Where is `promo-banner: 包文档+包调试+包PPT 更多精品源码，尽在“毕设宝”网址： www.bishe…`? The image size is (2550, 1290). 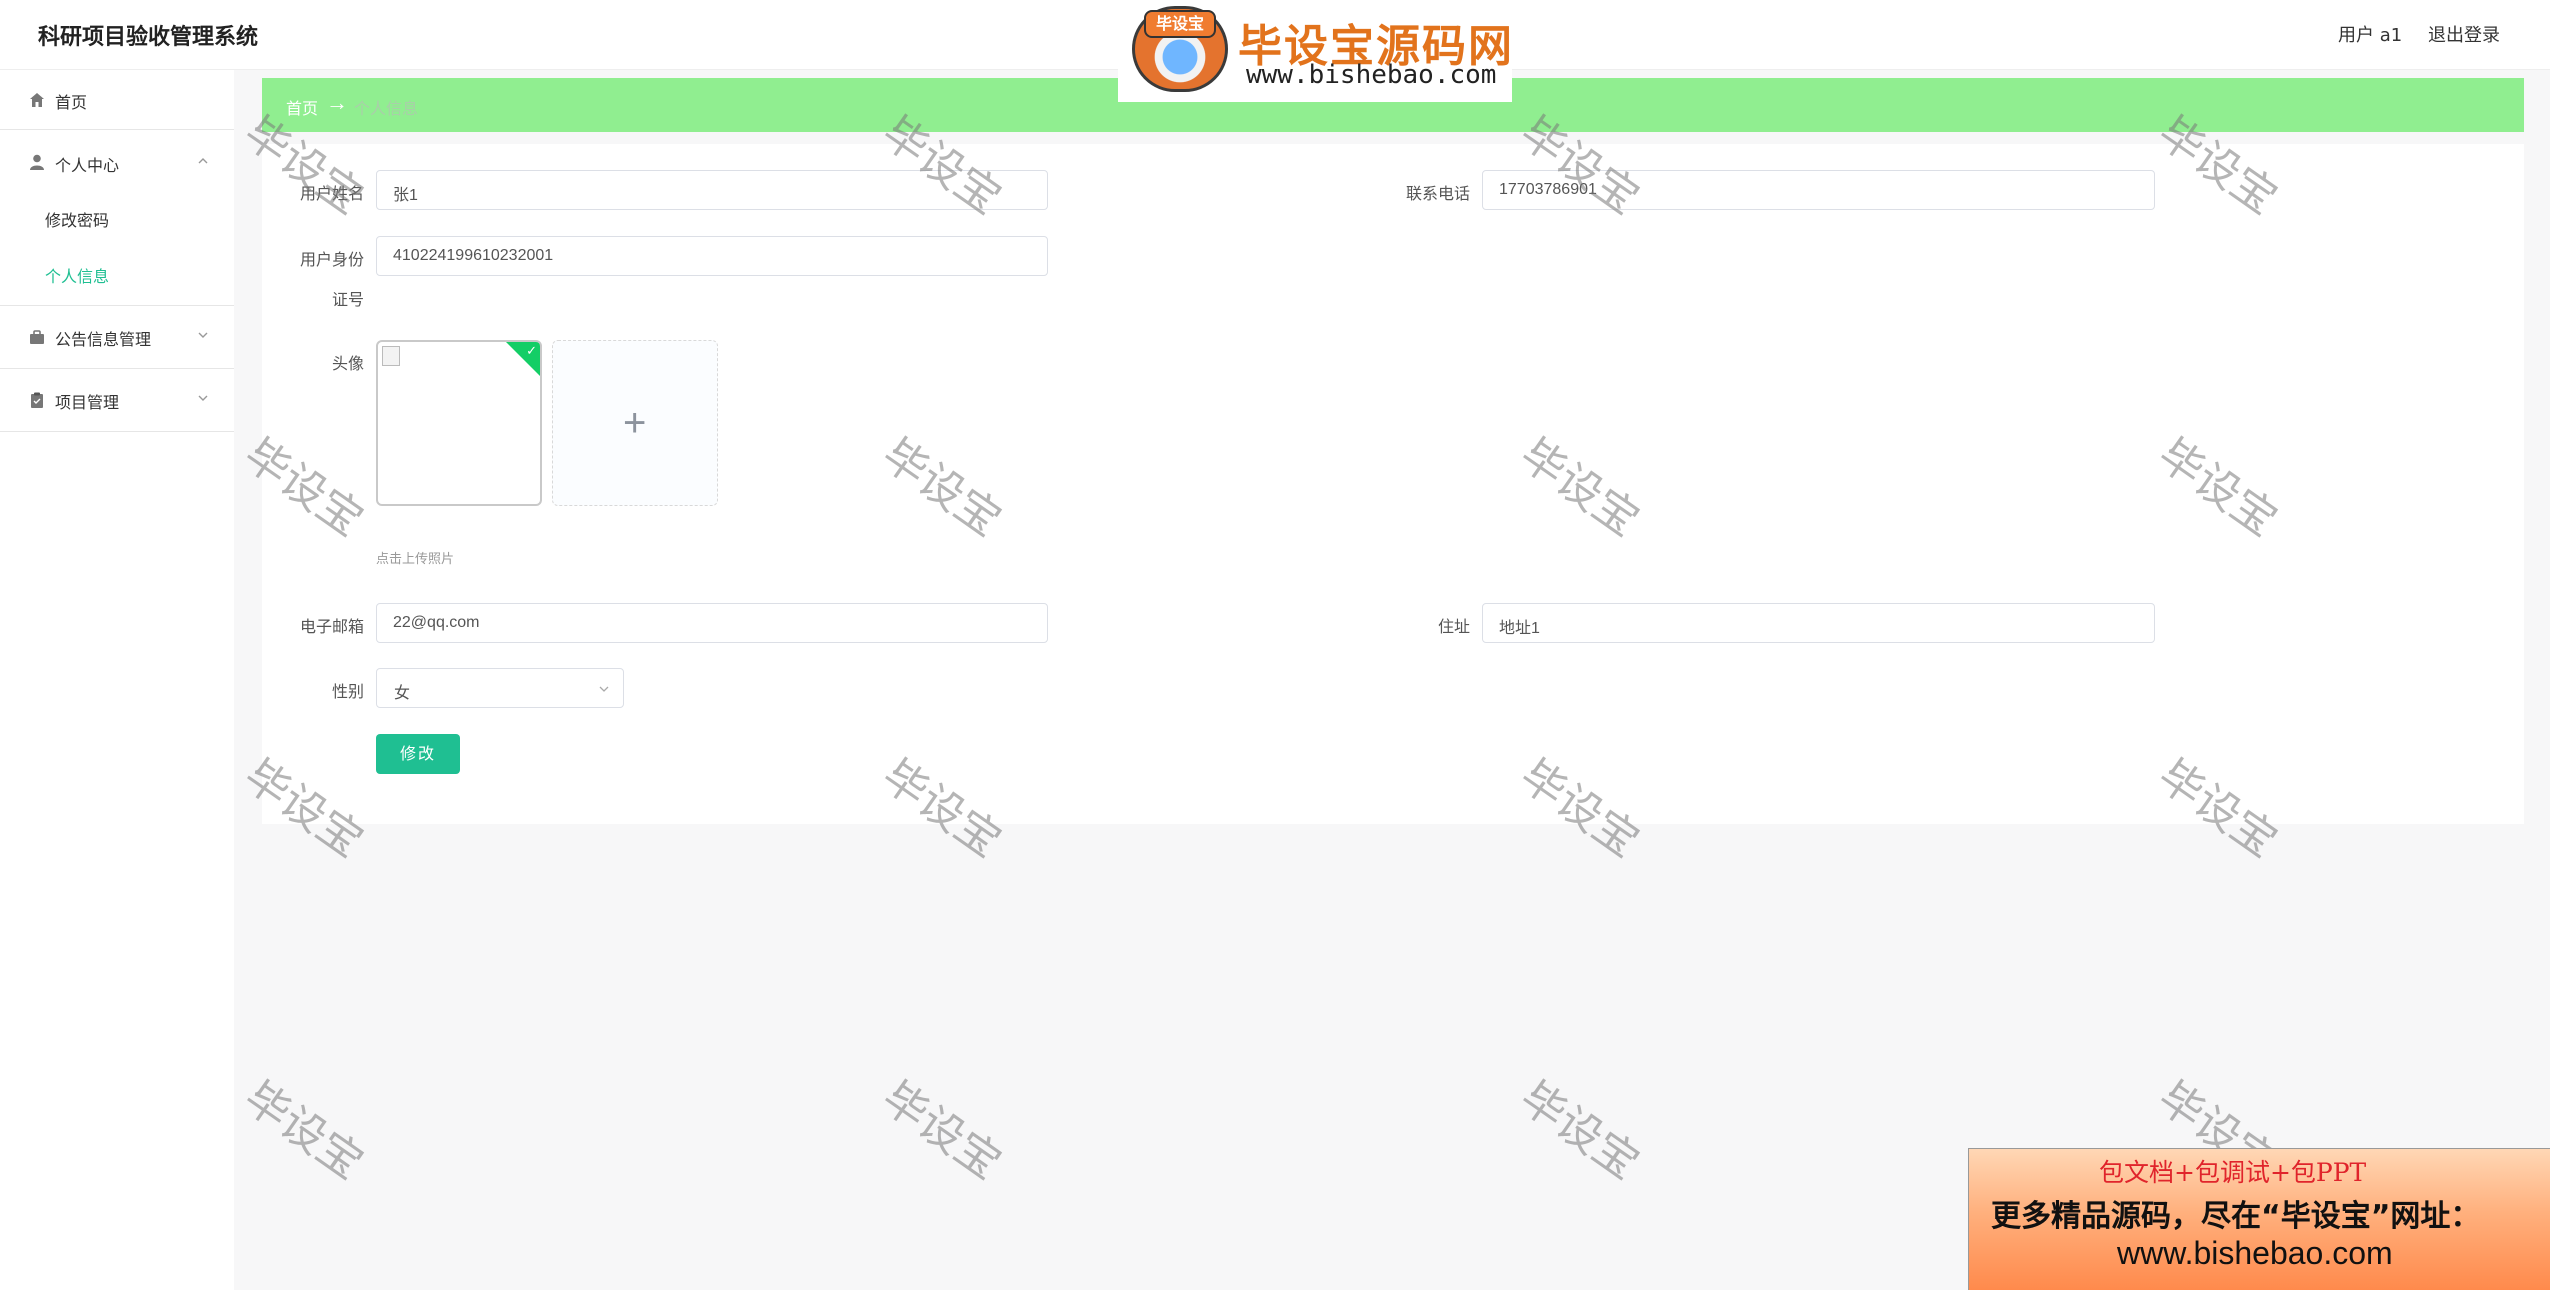
promo-banner: 包文档+包调试+包PPT 更多精品源码，尽在“毕设宝”网址： www.bishe… is located at coordinates (2259, 1219).